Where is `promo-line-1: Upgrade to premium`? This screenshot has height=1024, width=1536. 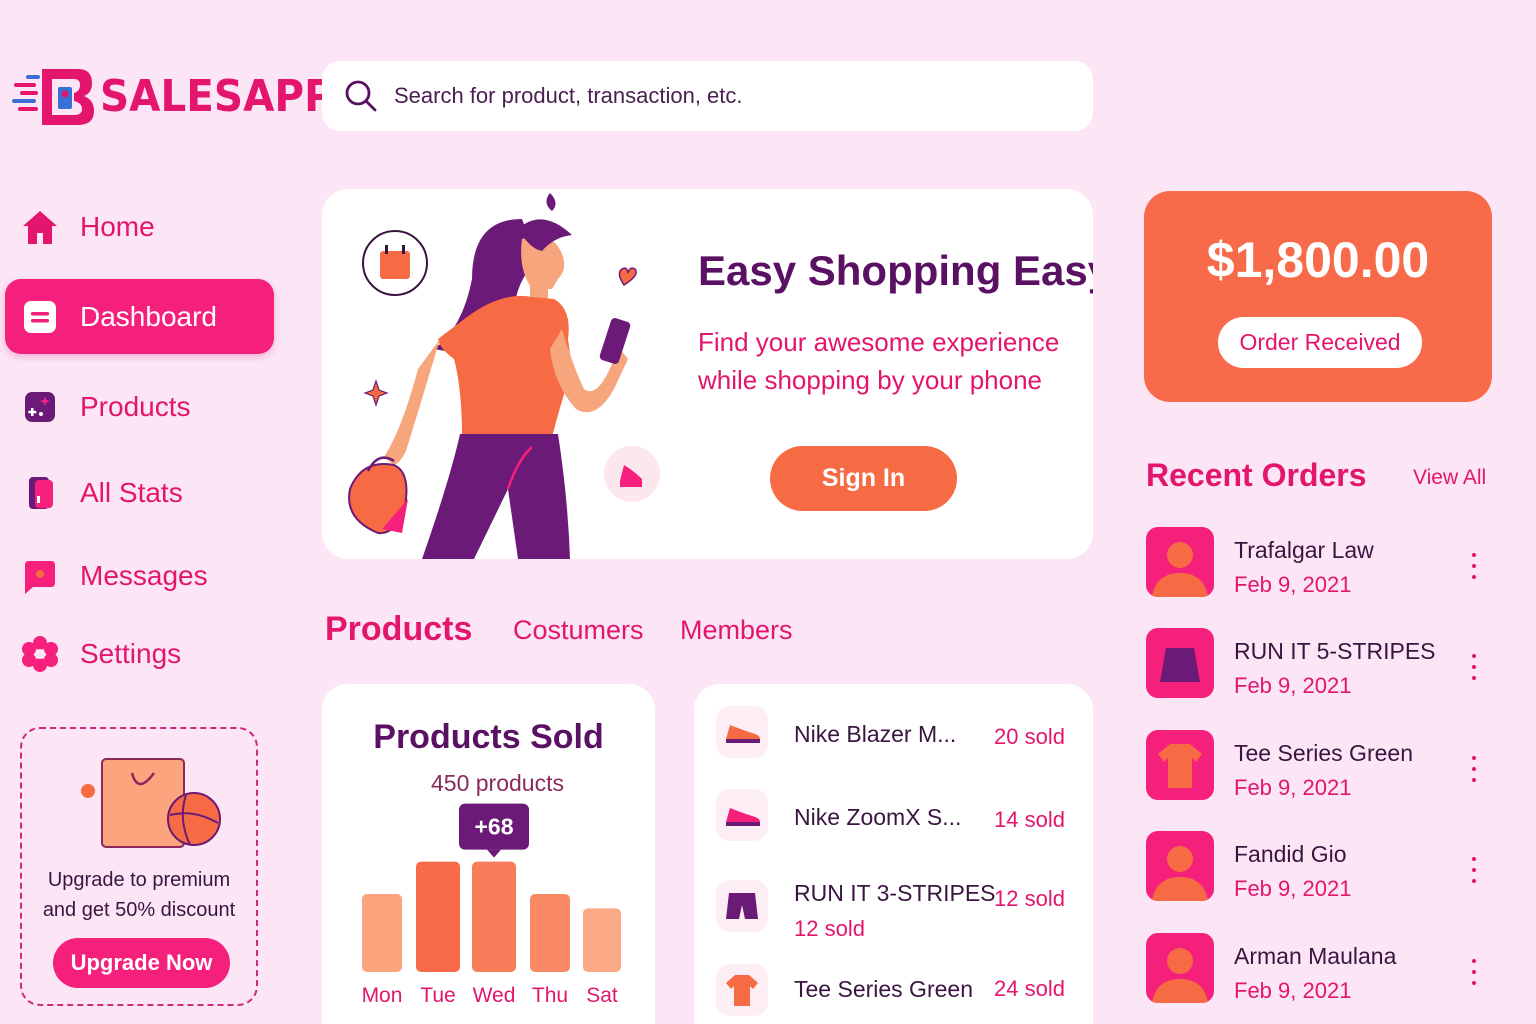
promo-line-1: Upgrade to premium is located at coordinates (139, 880).